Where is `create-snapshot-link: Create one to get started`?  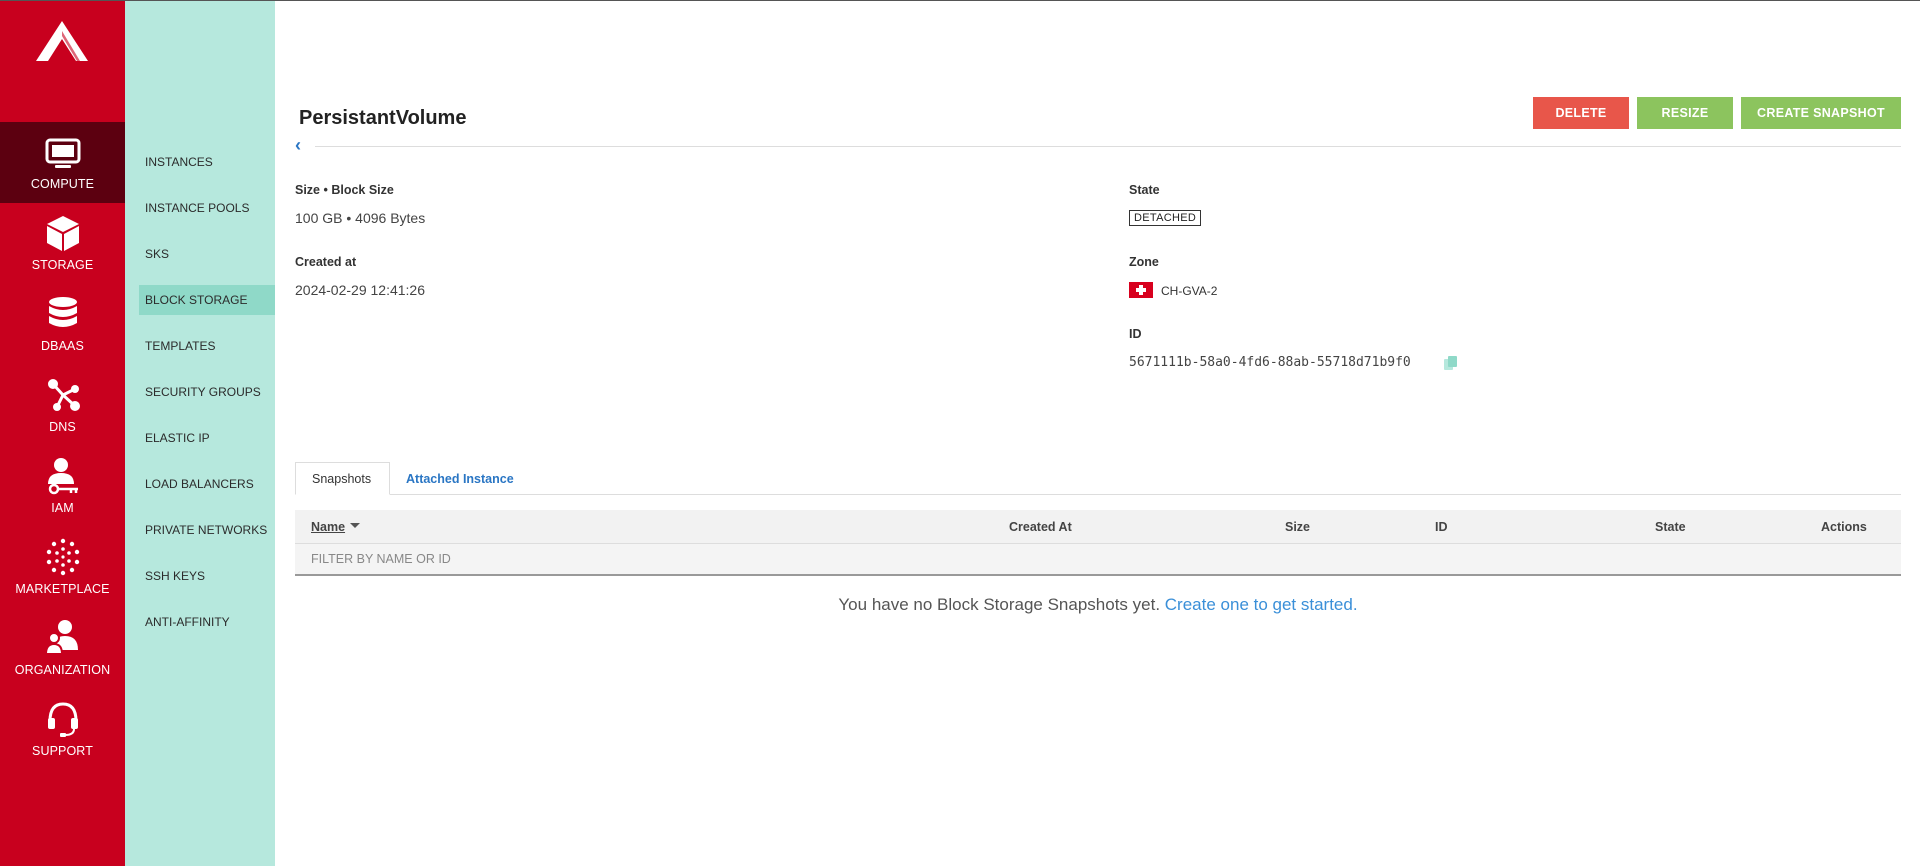
create-snapshot-link: Create one to get started is located at coordinates (1259, 604).